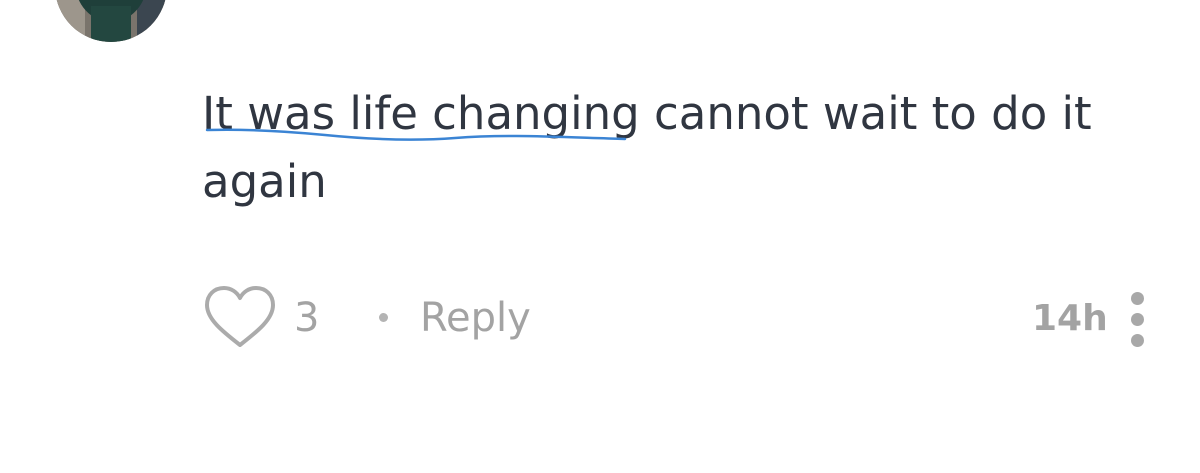 The image size is (1200, 473). I want to click on comment-timestamp: 14h, so click(1070, 318).